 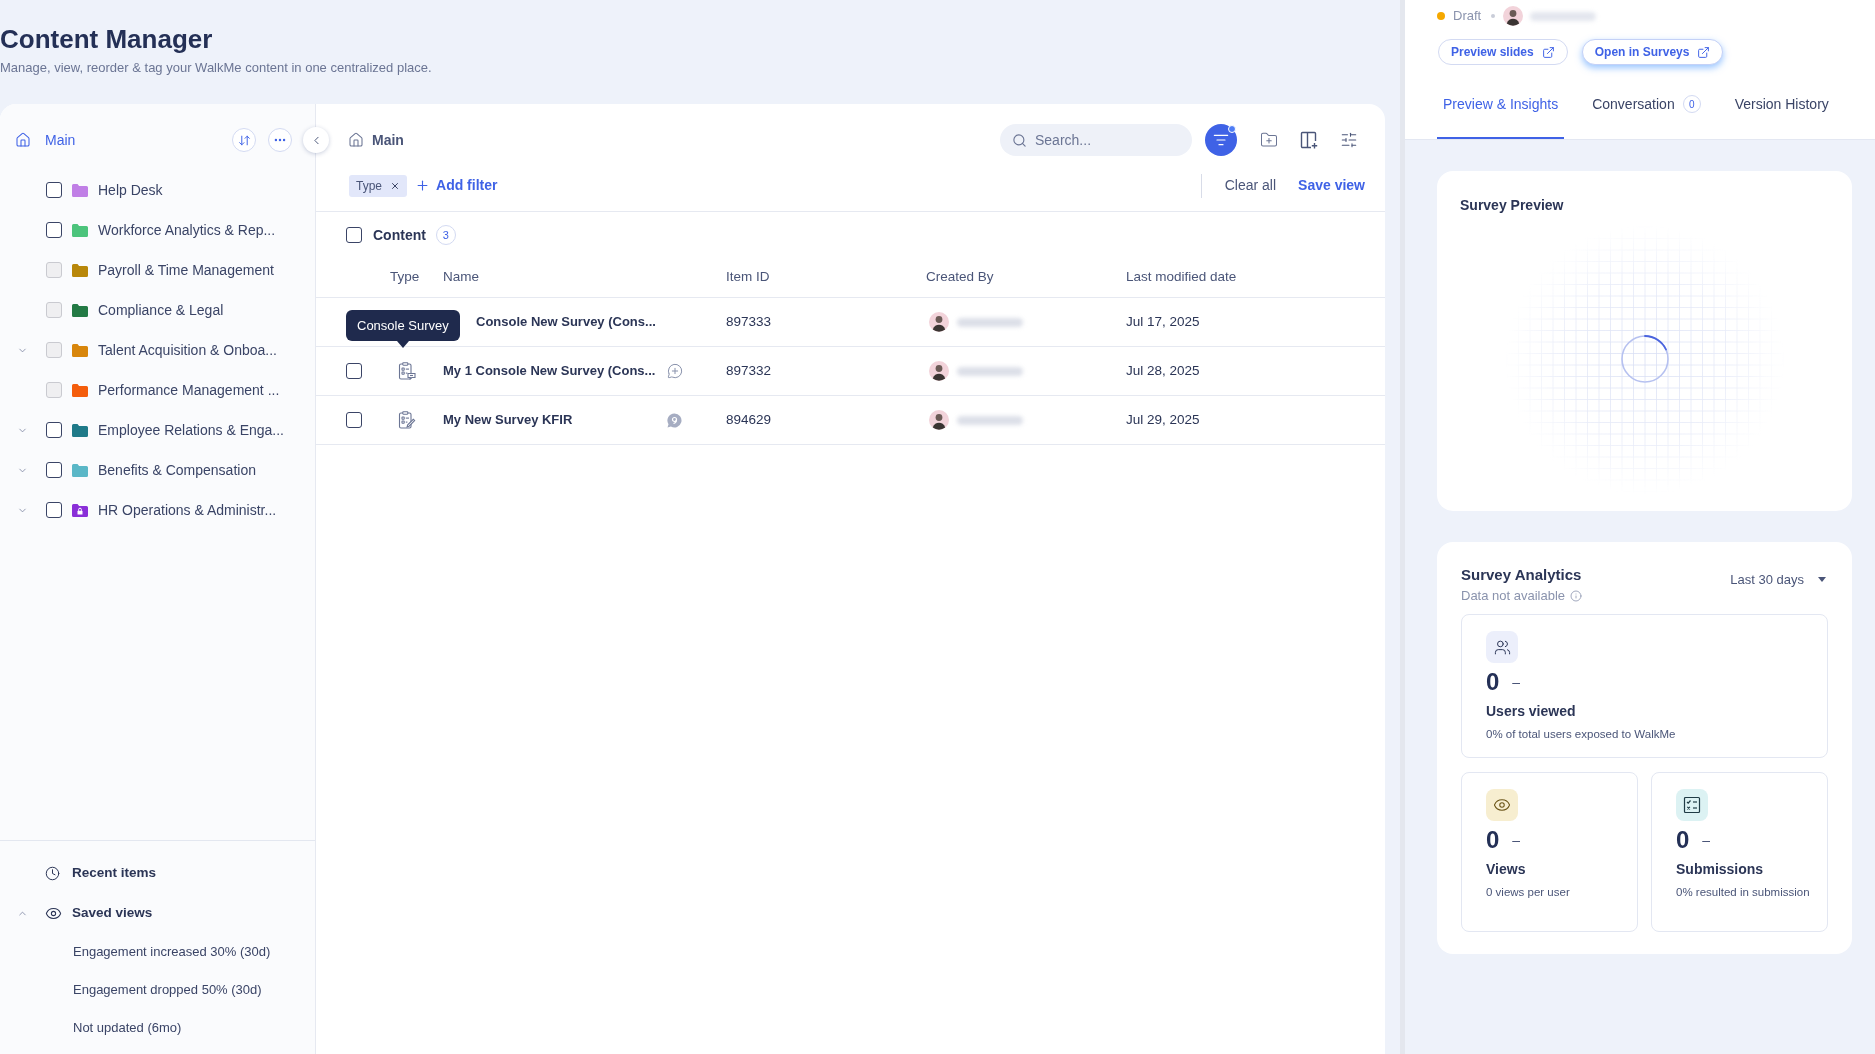 What do you see at coordinates (1250, 185) in the screenshot?
I see `clear-all-button: Clear all` at bounding box center [1250, 185].